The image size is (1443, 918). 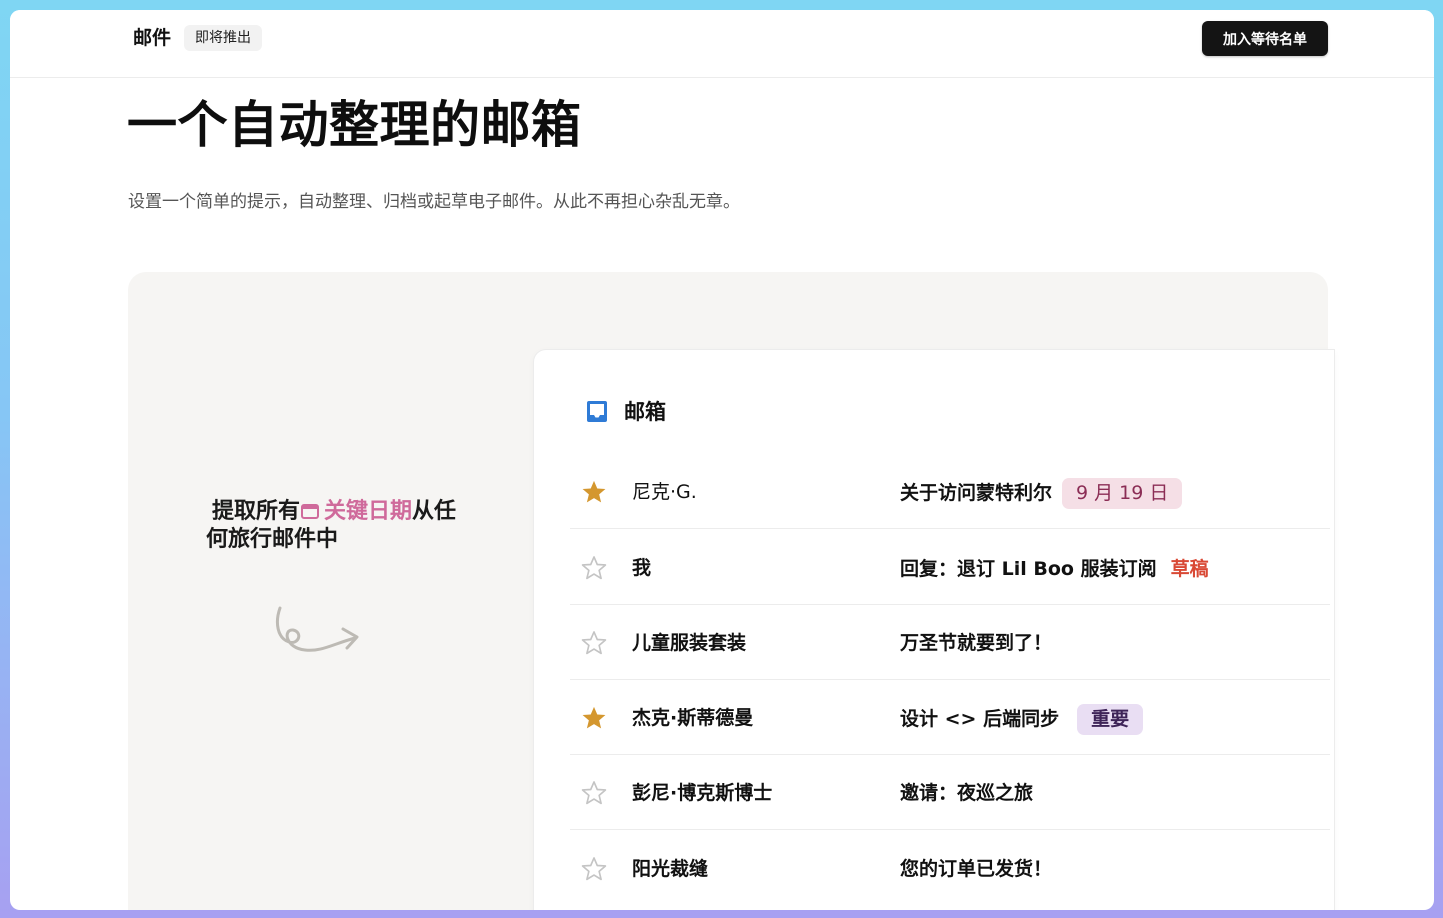 What do you see at coordinates (597, 411) in the screenshot?
I see `inbox-tray-icon` at bounding box center [597, 411].